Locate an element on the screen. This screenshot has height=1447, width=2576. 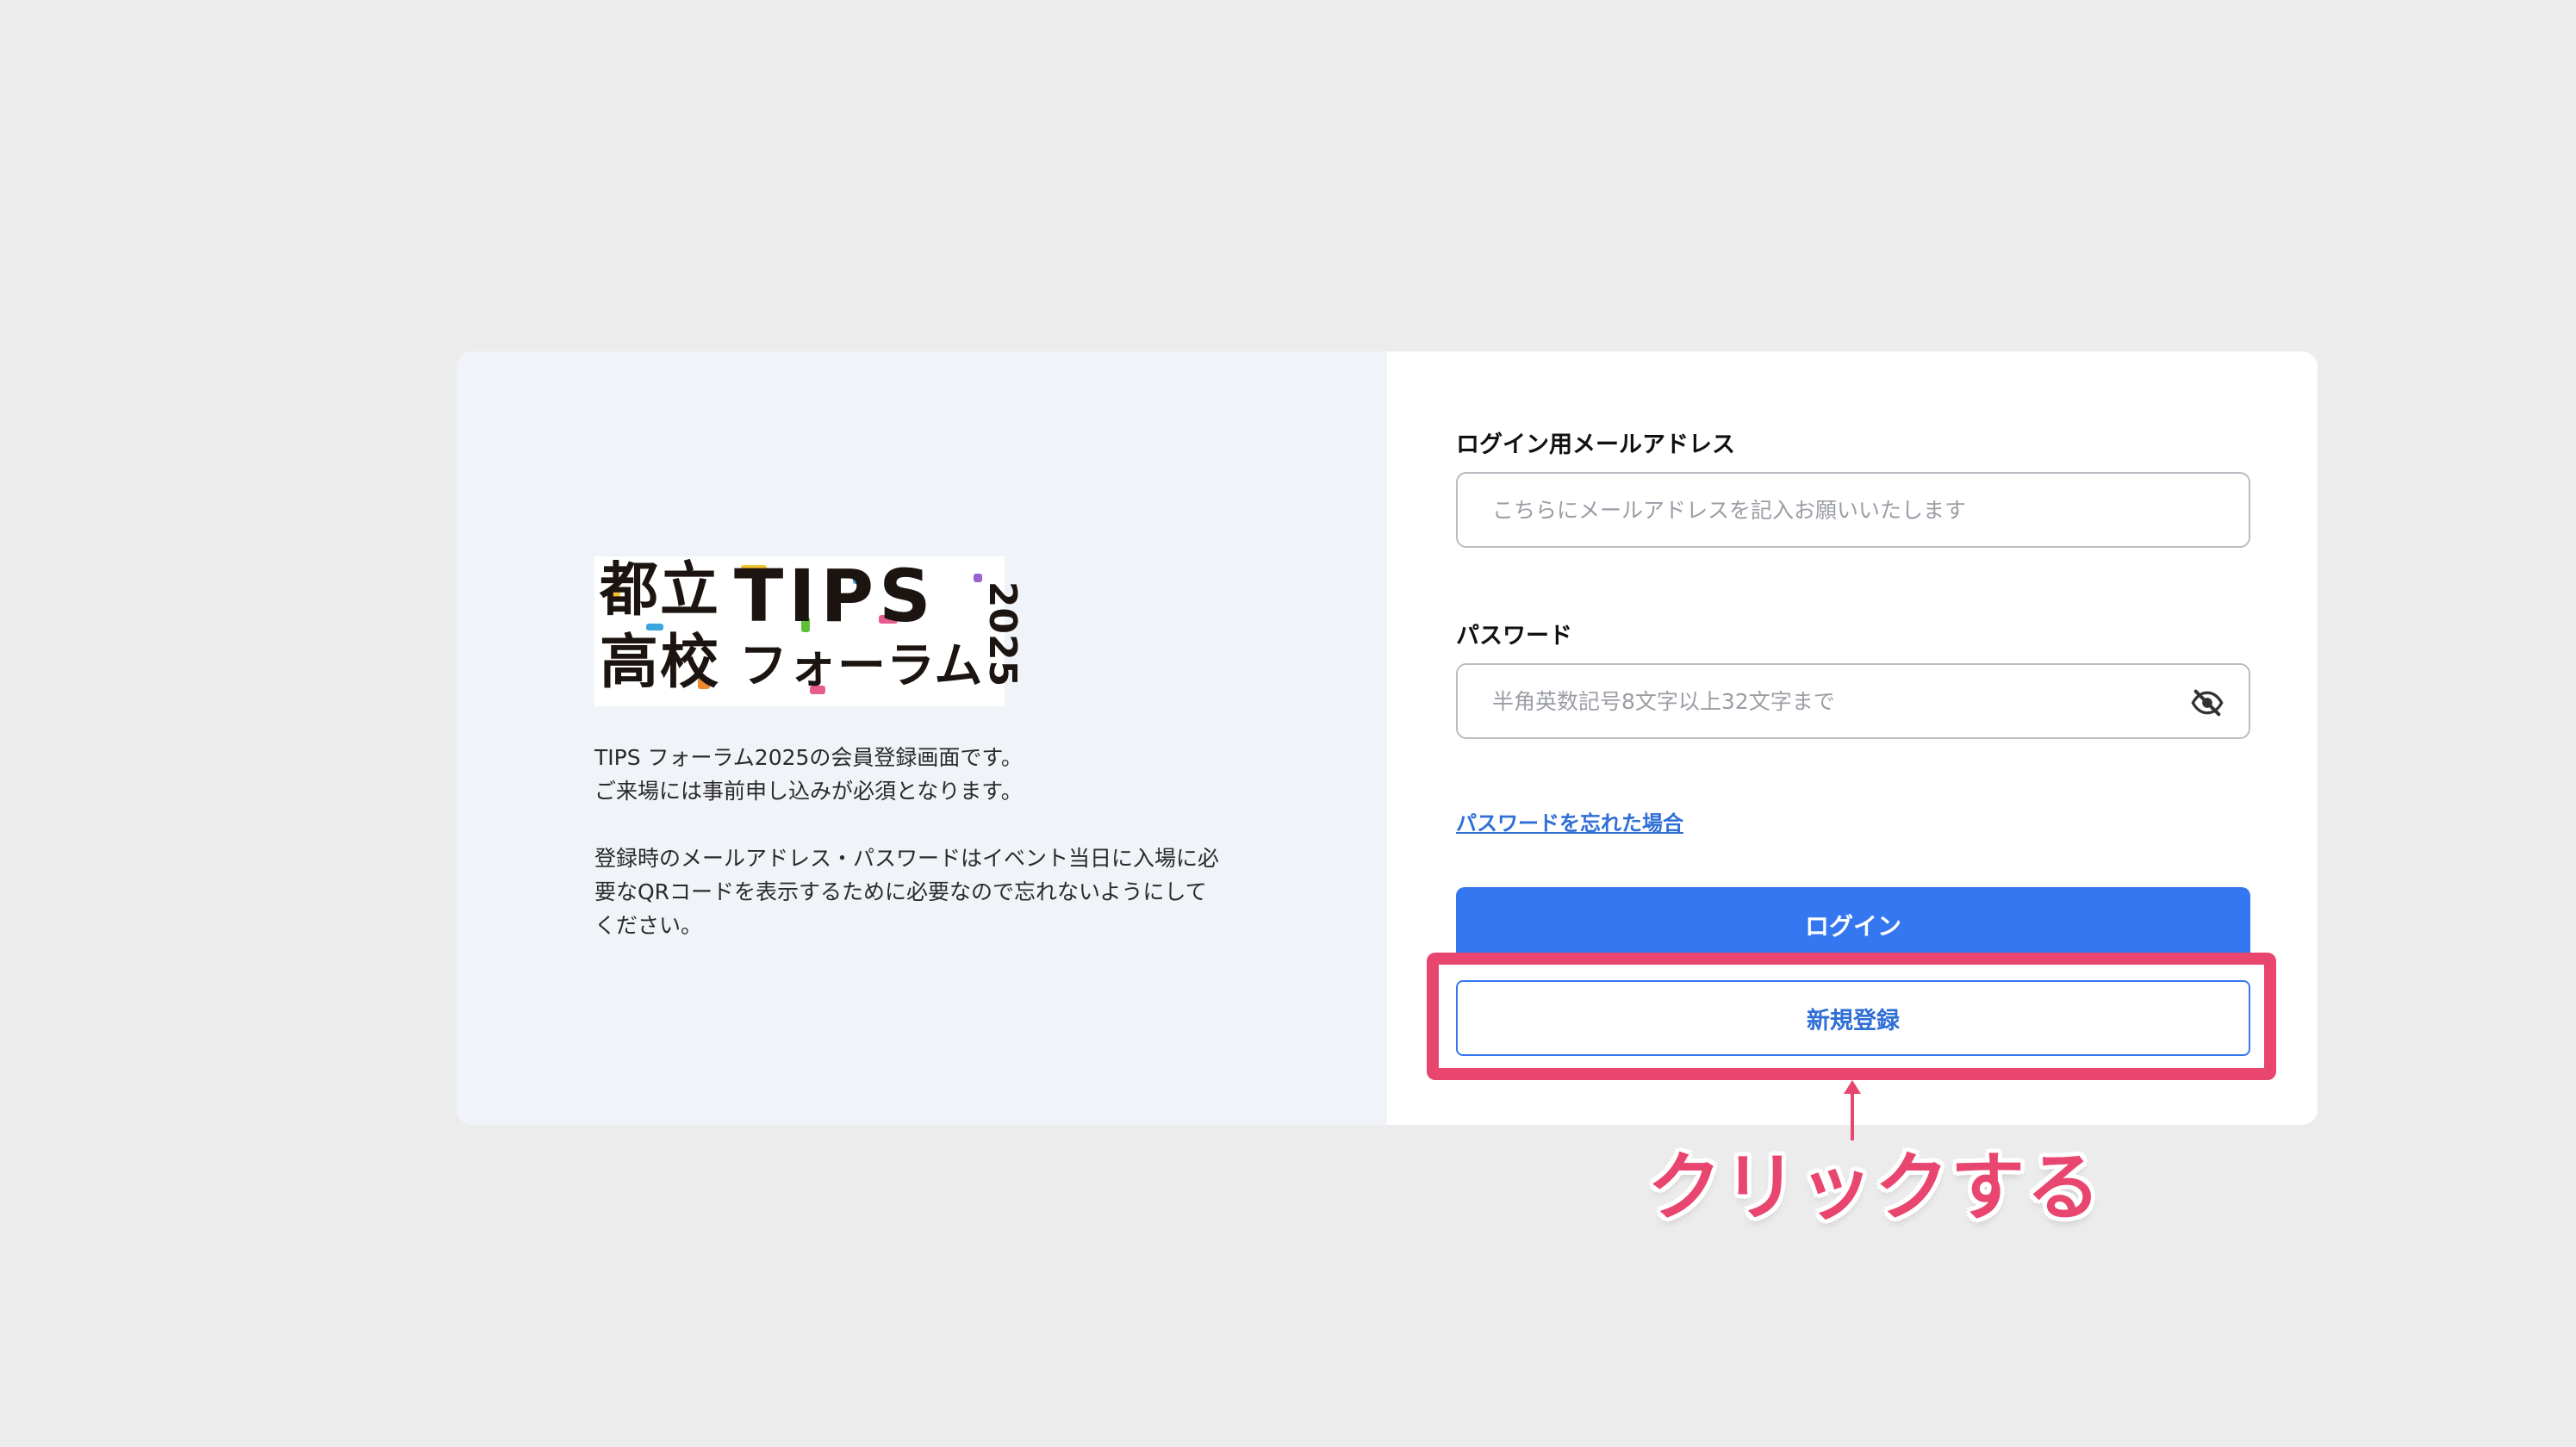
logo-year: 2025 is located at coordinates (1002, 634).